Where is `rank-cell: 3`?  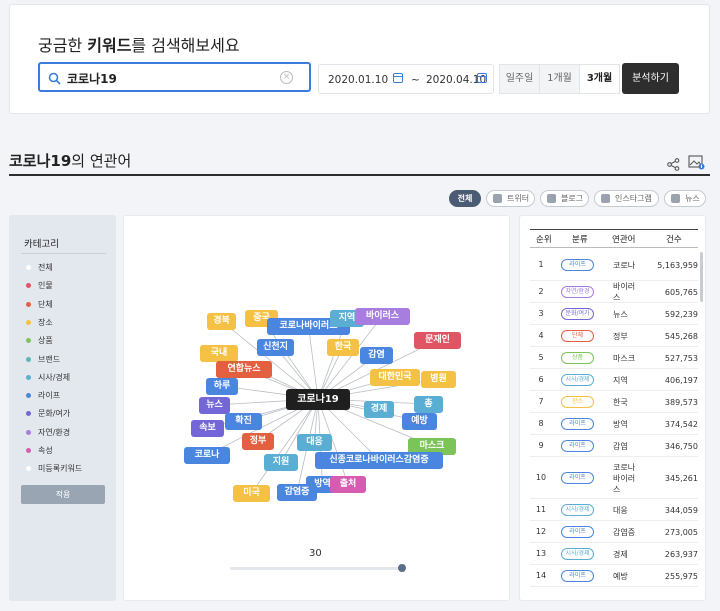
rank-cell: 3 is located at coordinates (541, 313).